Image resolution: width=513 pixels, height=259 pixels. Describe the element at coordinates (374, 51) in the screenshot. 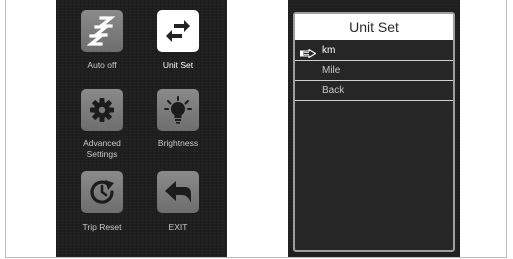

I see `option-km: km` at that location.